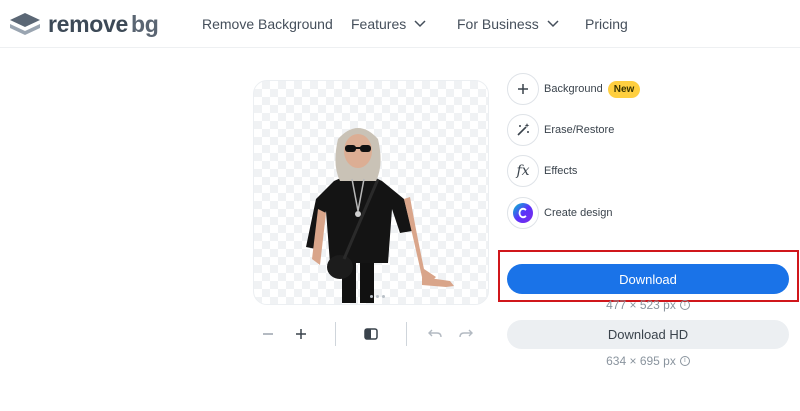 This screenshot has width=800, height=411. I want to click on nav-remove-background: Remove Background, so click(267, 24).